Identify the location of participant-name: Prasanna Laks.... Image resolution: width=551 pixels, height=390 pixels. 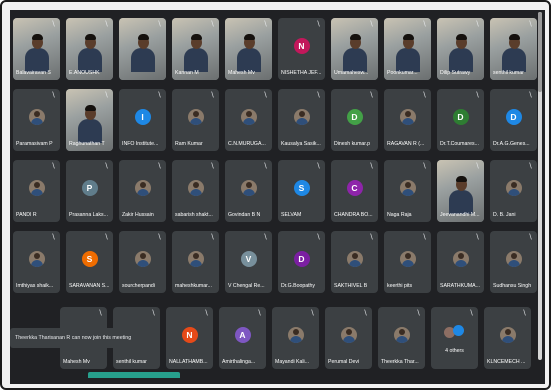
(88, 215).